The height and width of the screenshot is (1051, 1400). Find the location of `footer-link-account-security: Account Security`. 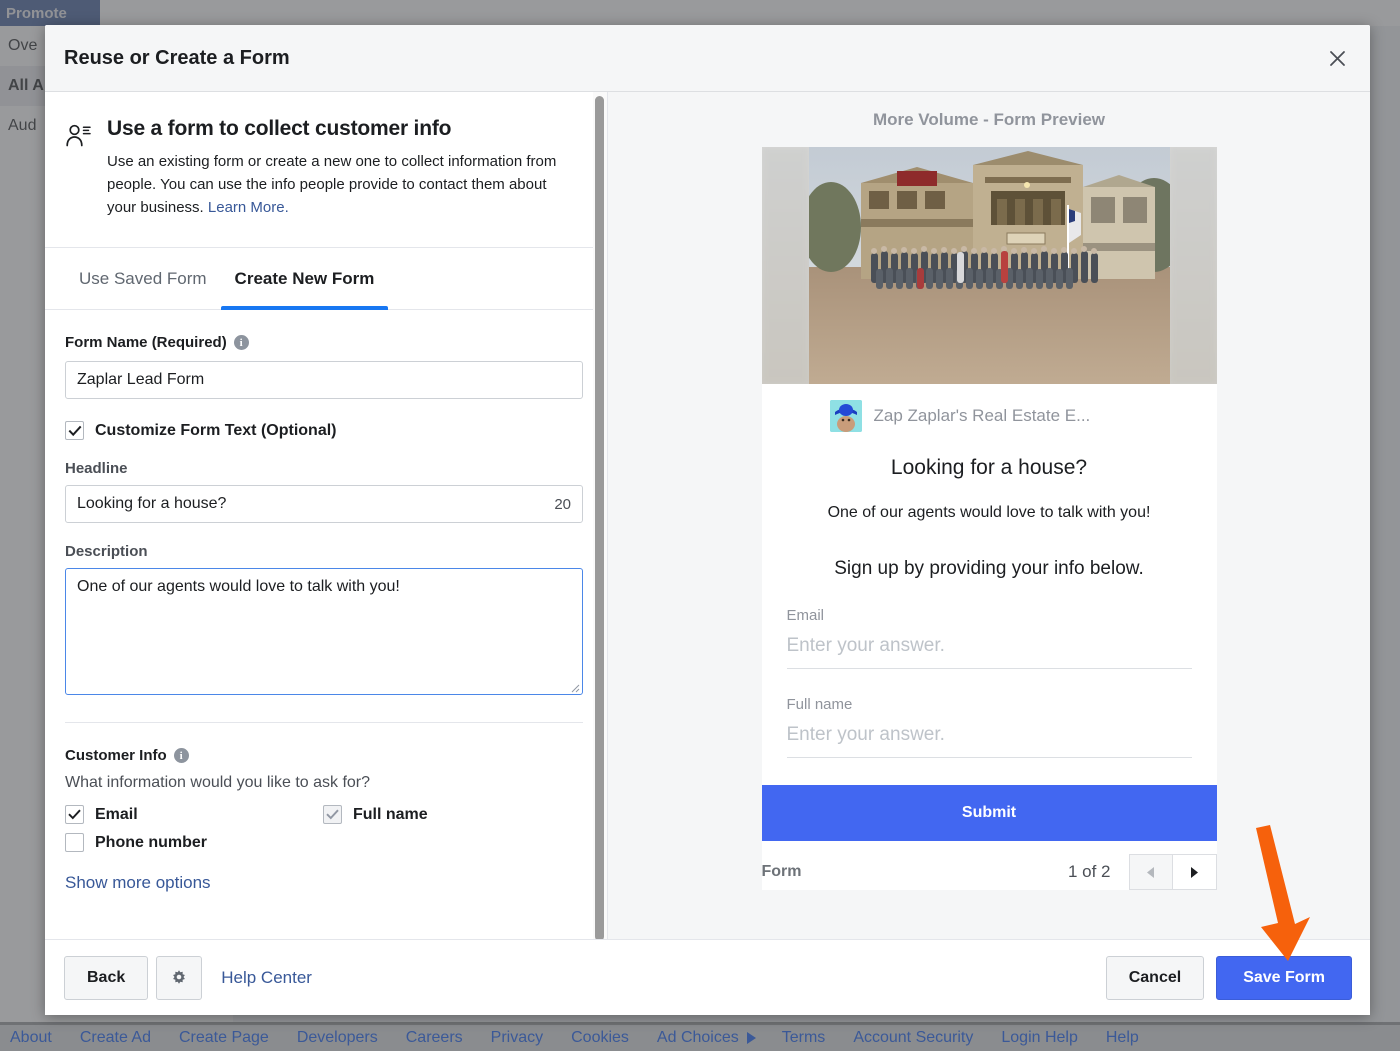

footer-link-account-security: Account Security is located at coordinates (913, 1038).